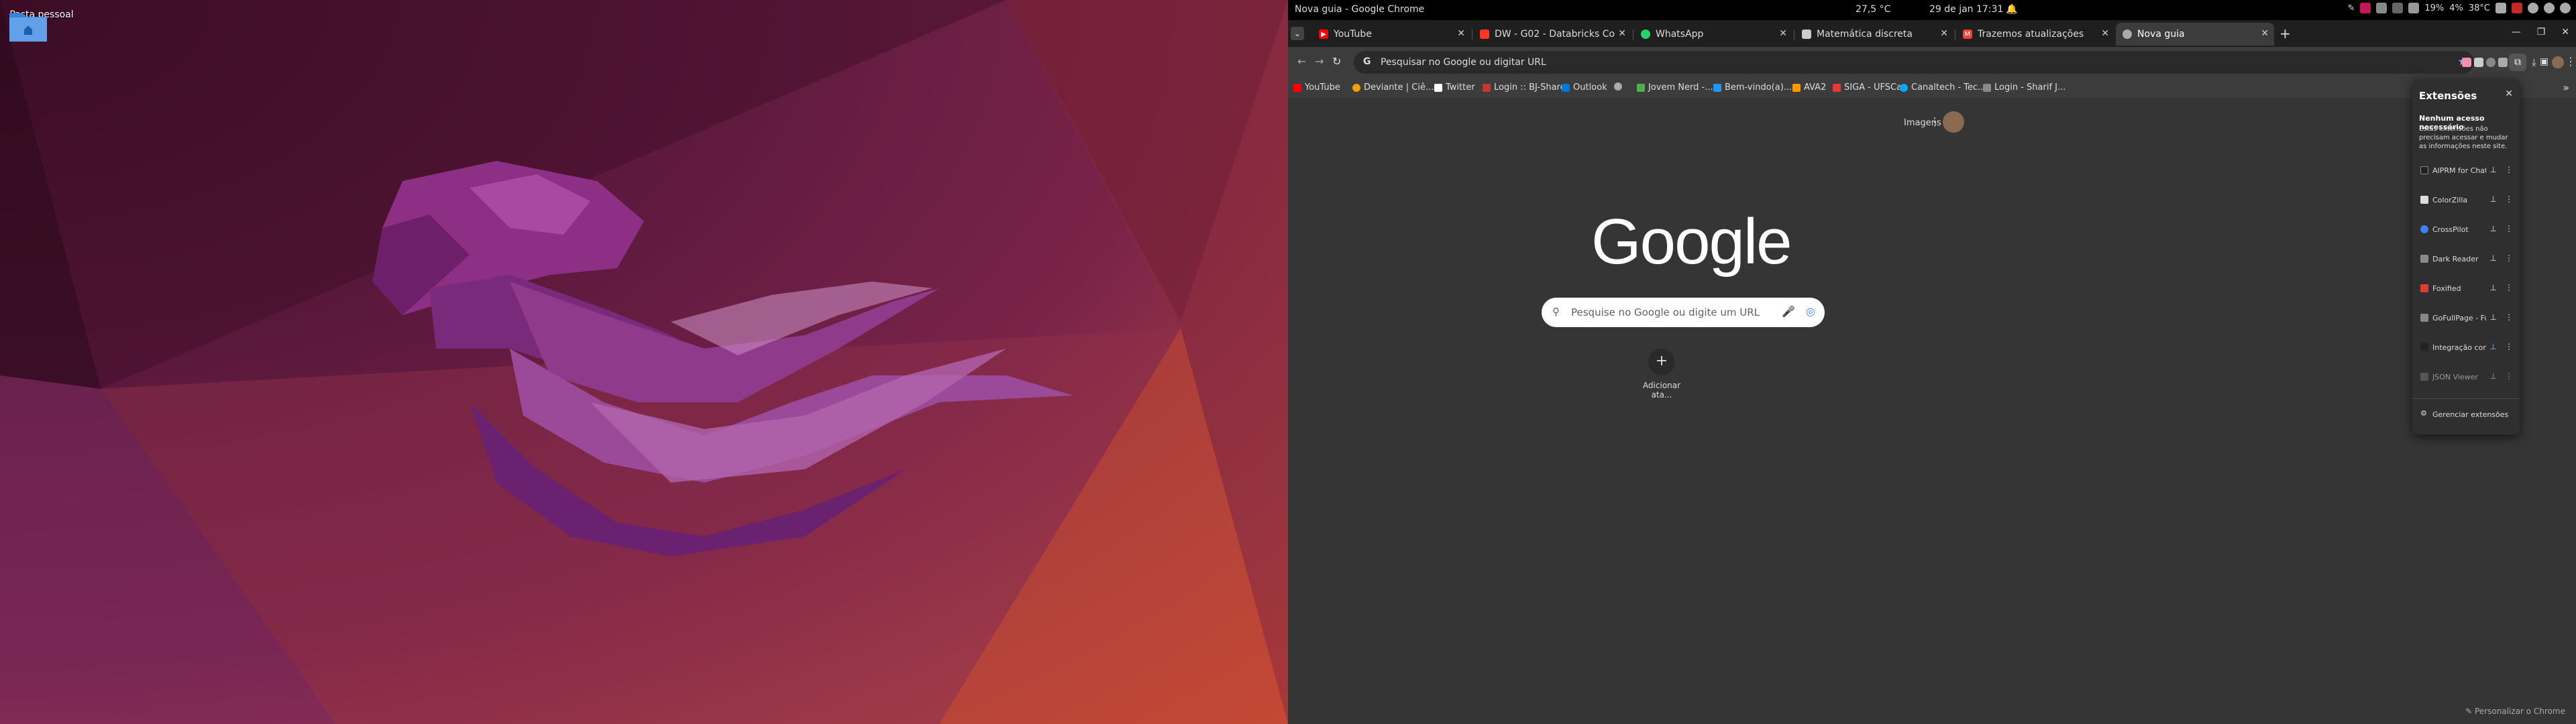 This screenshot has height=724, width=2576. I want to click on extension-row-colorzilla: ColorZilla ⊥ ⋮, so click(2466, 201).